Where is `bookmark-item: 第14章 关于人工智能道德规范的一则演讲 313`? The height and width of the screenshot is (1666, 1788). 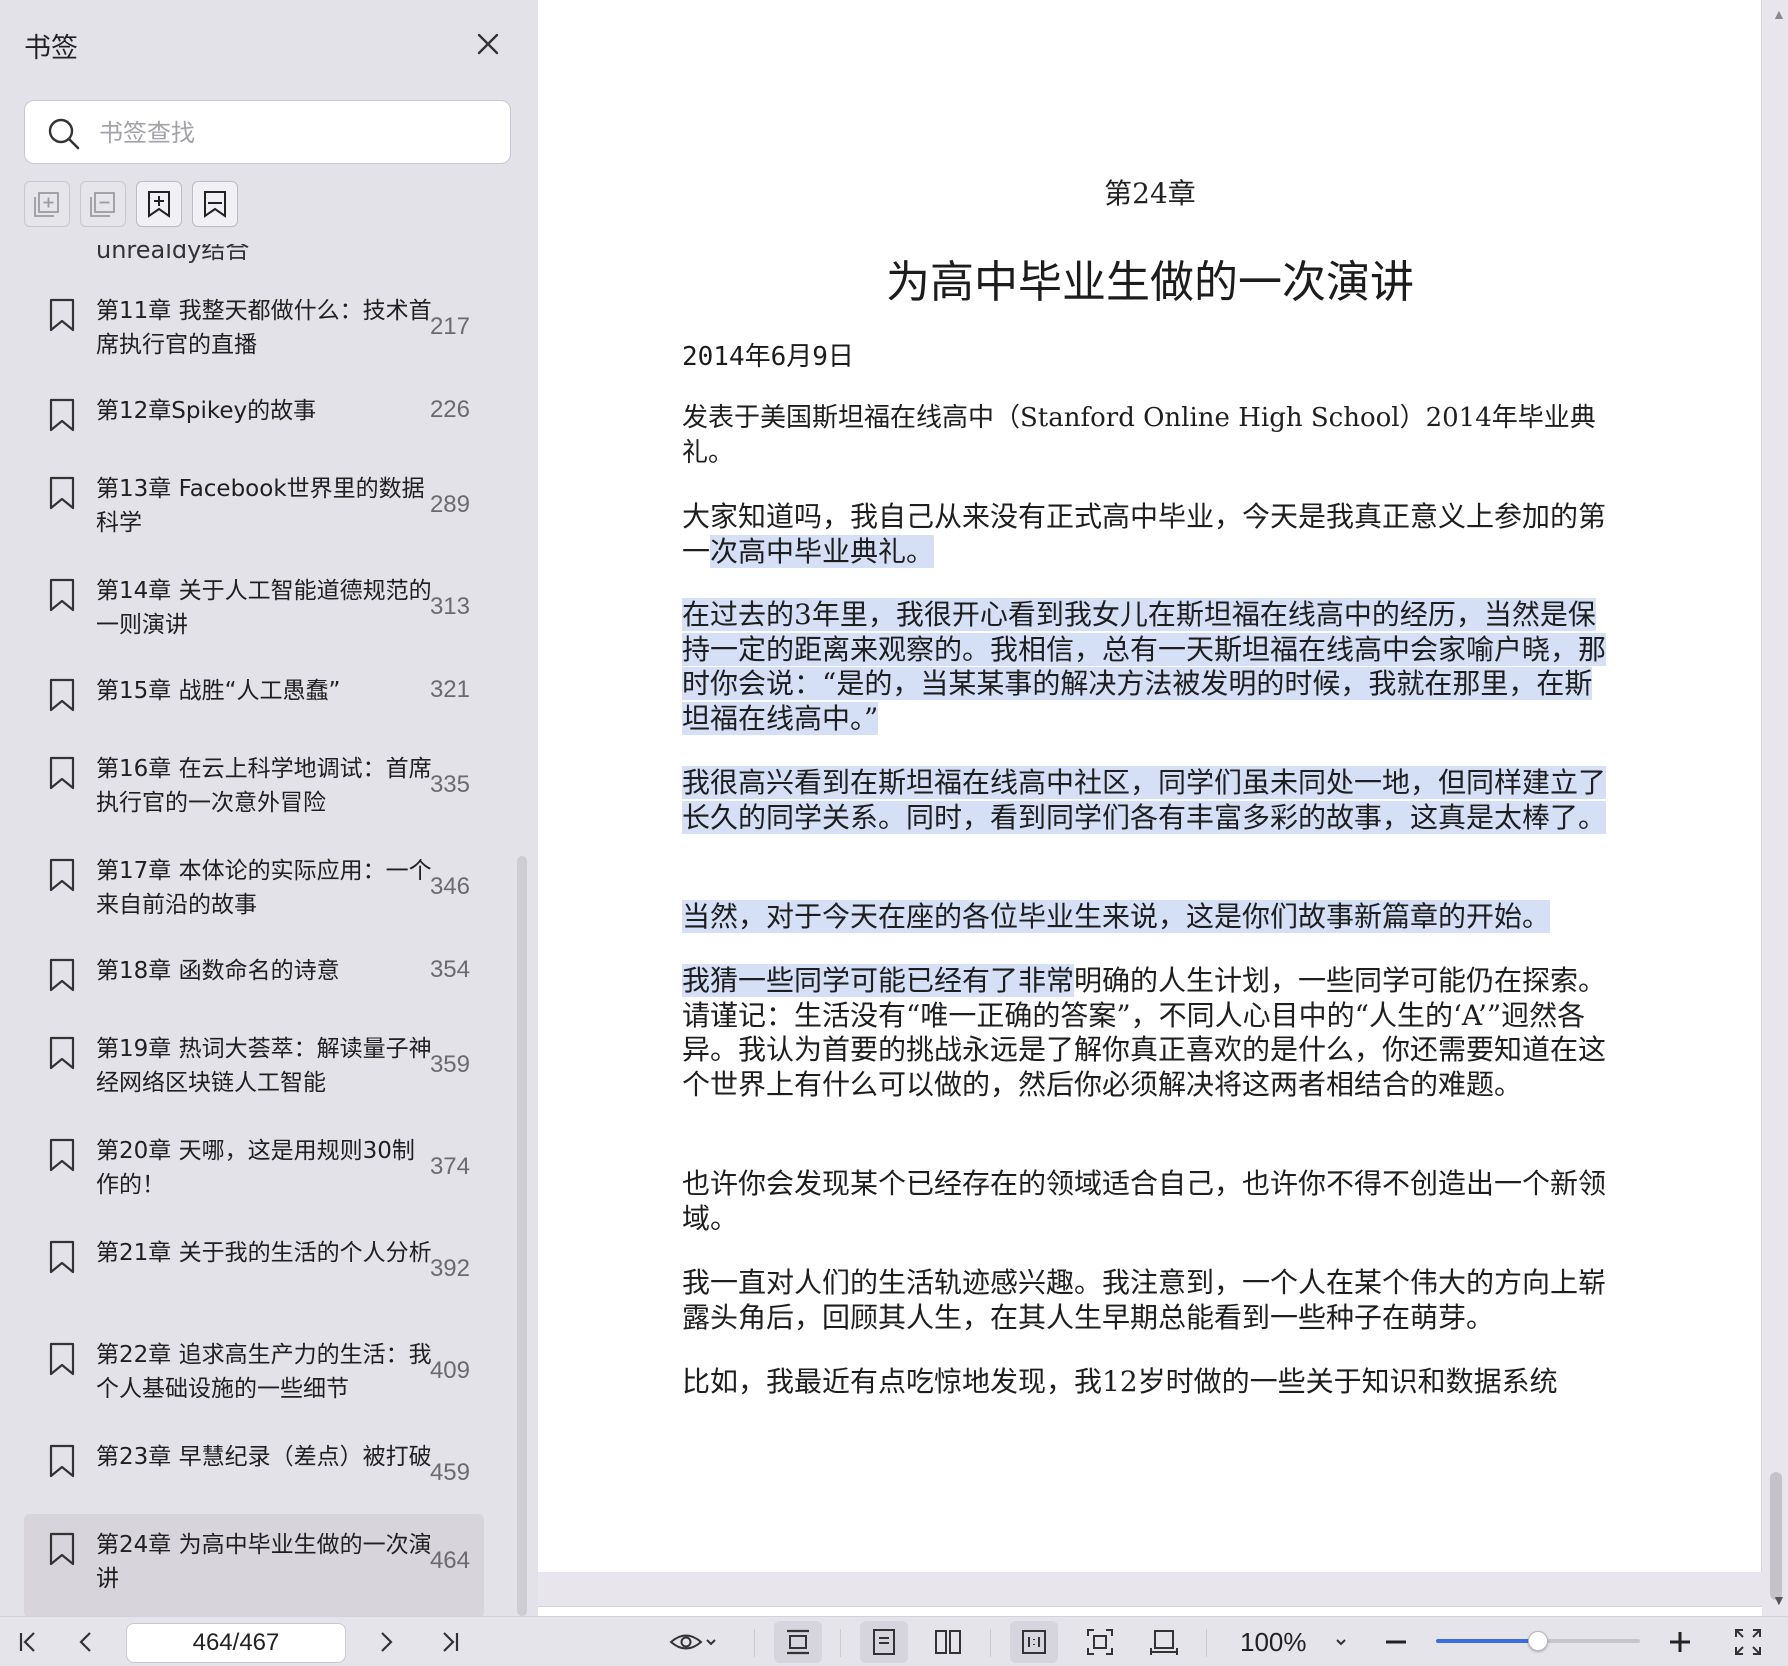 bookmark-item: 第14章 关于人工智能道德规范的一则演讲 313 is located at coordinates (254, 617).